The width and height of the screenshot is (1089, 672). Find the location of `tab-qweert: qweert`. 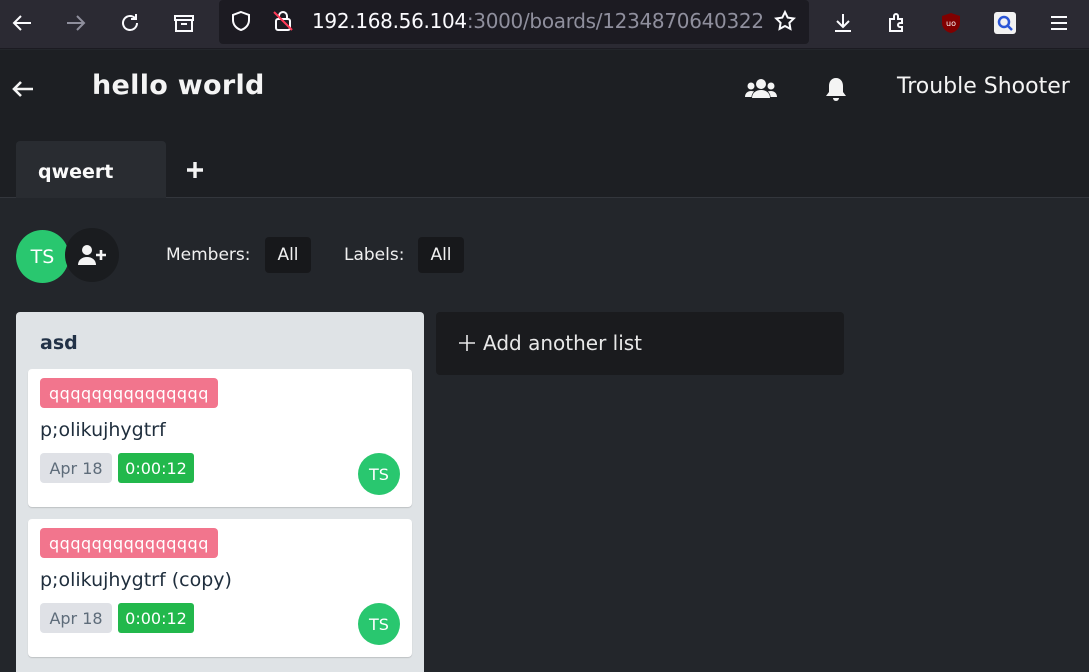

tab-qweert: qweert is located at coordinates (91, 169).